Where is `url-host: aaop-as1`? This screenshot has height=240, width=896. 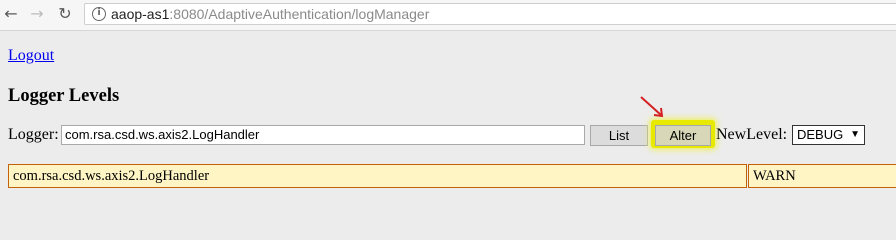
url-host: aaop-as1 is located at coordinates (140, 14).